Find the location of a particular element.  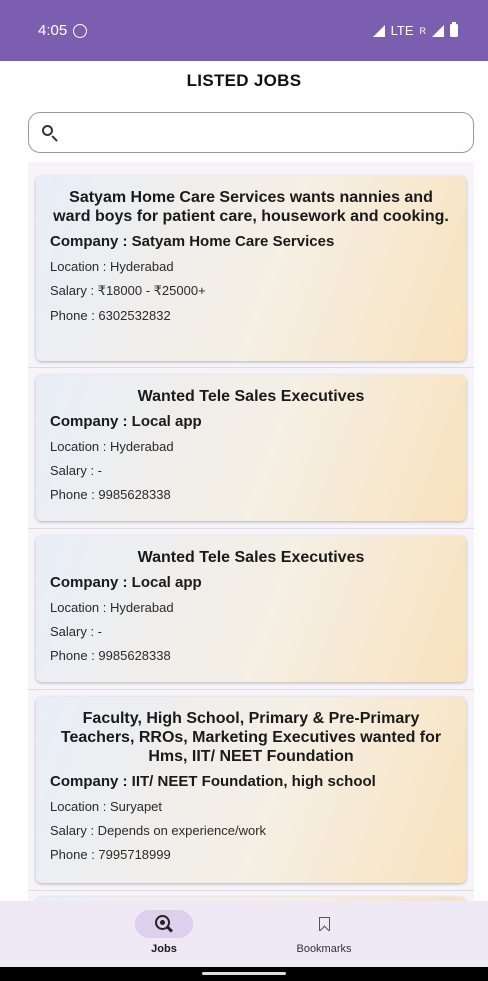

jobs-search-icon is located at coordinates (164, 924).